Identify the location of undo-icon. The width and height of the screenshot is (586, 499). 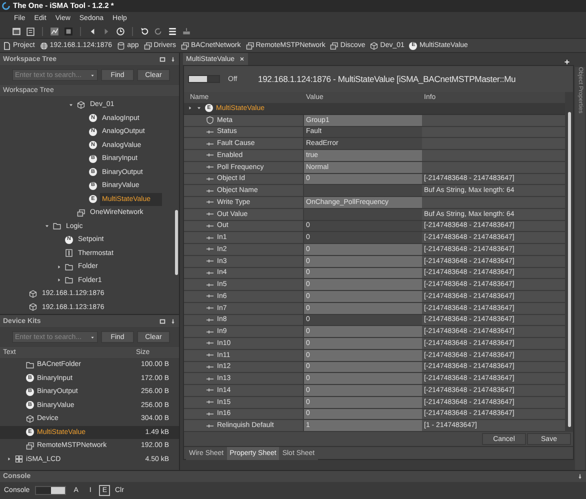
(144, 31).